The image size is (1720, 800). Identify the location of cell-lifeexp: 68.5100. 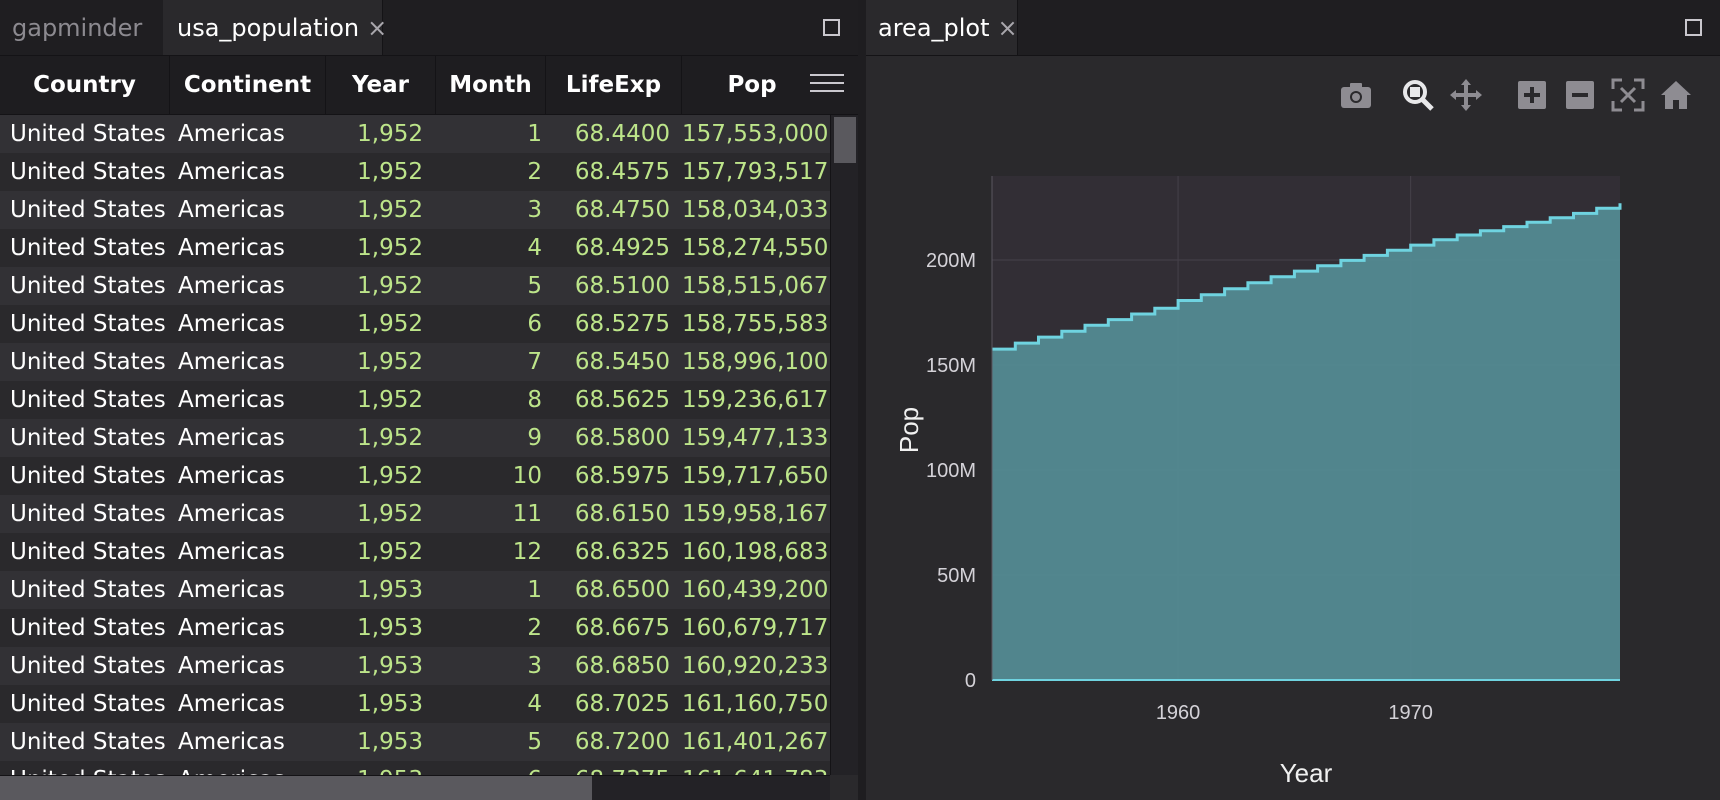
(622, 286).